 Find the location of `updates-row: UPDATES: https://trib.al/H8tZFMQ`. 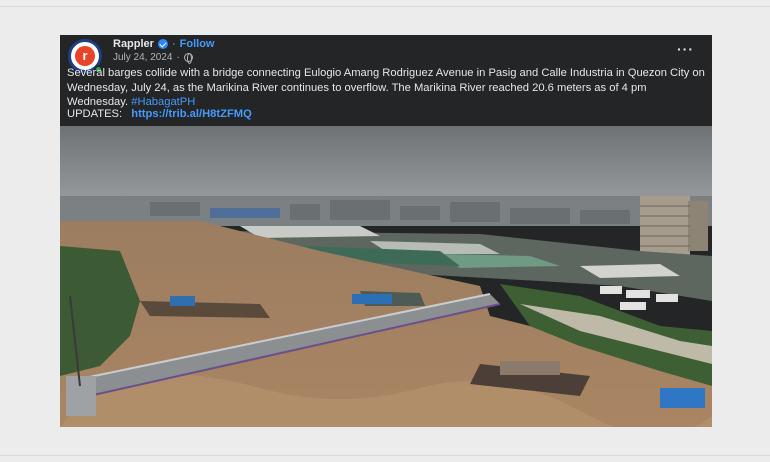

updates-row: UPDATES: https://trib.al/H8tZFMQ is located at coordinates (159, 114).